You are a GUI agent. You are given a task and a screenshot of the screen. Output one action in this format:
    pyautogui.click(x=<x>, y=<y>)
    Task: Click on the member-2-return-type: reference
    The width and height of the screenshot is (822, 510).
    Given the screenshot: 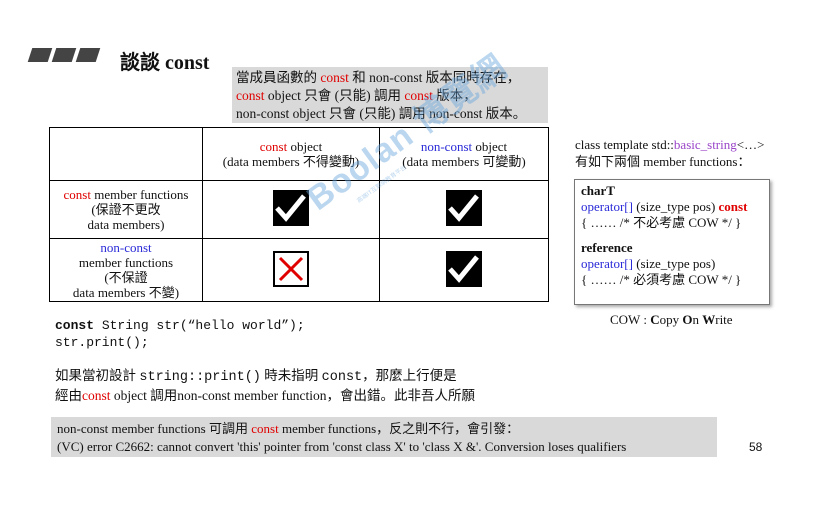 What is the action you would take?
    pyautogui.click(x=607, y=247)
    